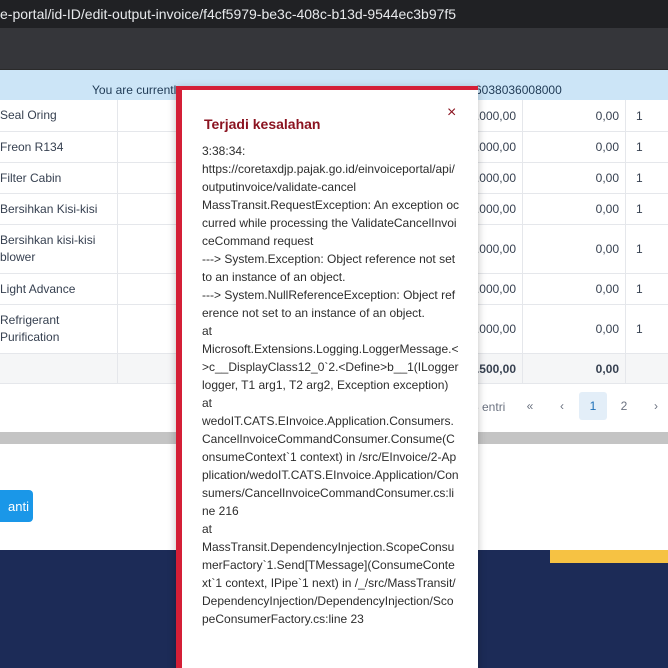 This screenshot has width=668, height=668. What do you see at coordinates (451, 113) in the screenshot?
I see `close-icon: ×` at bounding box center [451, 113].